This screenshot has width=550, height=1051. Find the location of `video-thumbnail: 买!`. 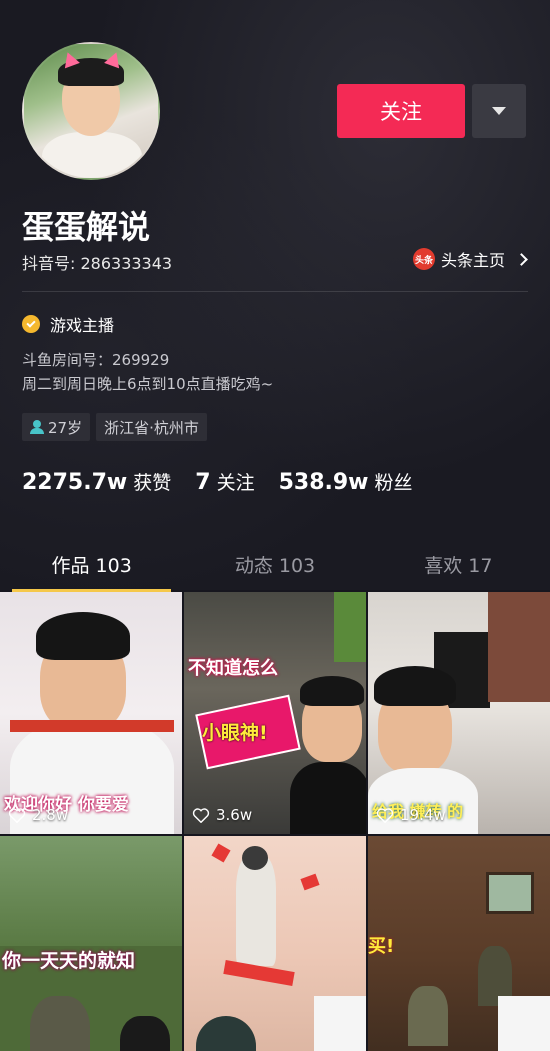

video-thumbnail: 买! is located at coordinates (459, 943).